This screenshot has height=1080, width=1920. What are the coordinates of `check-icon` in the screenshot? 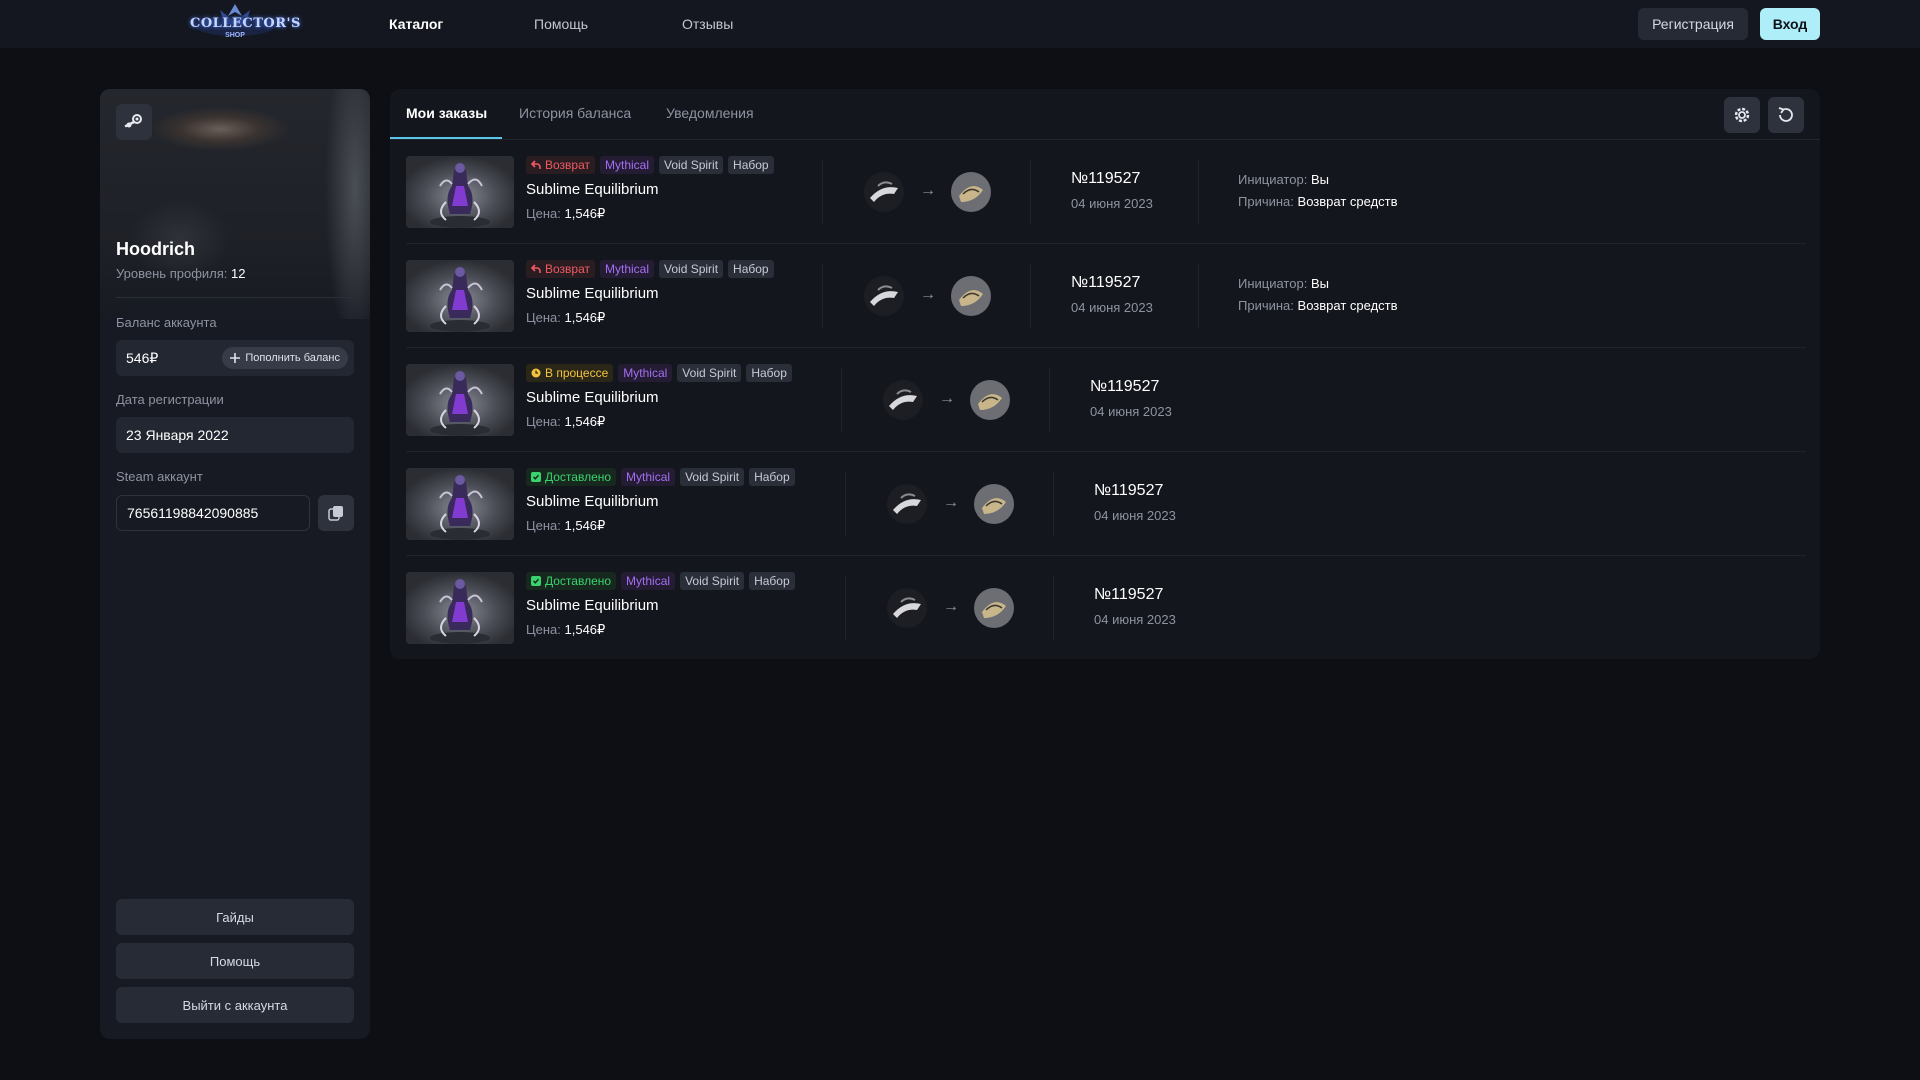 It's located at (536, 477).